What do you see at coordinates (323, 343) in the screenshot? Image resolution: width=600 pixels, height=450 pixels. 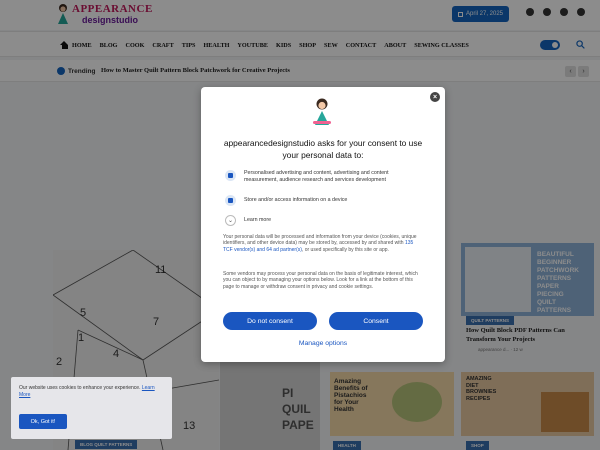 I see `manage-options-link: Manage options` at bounding box center [323, 343].